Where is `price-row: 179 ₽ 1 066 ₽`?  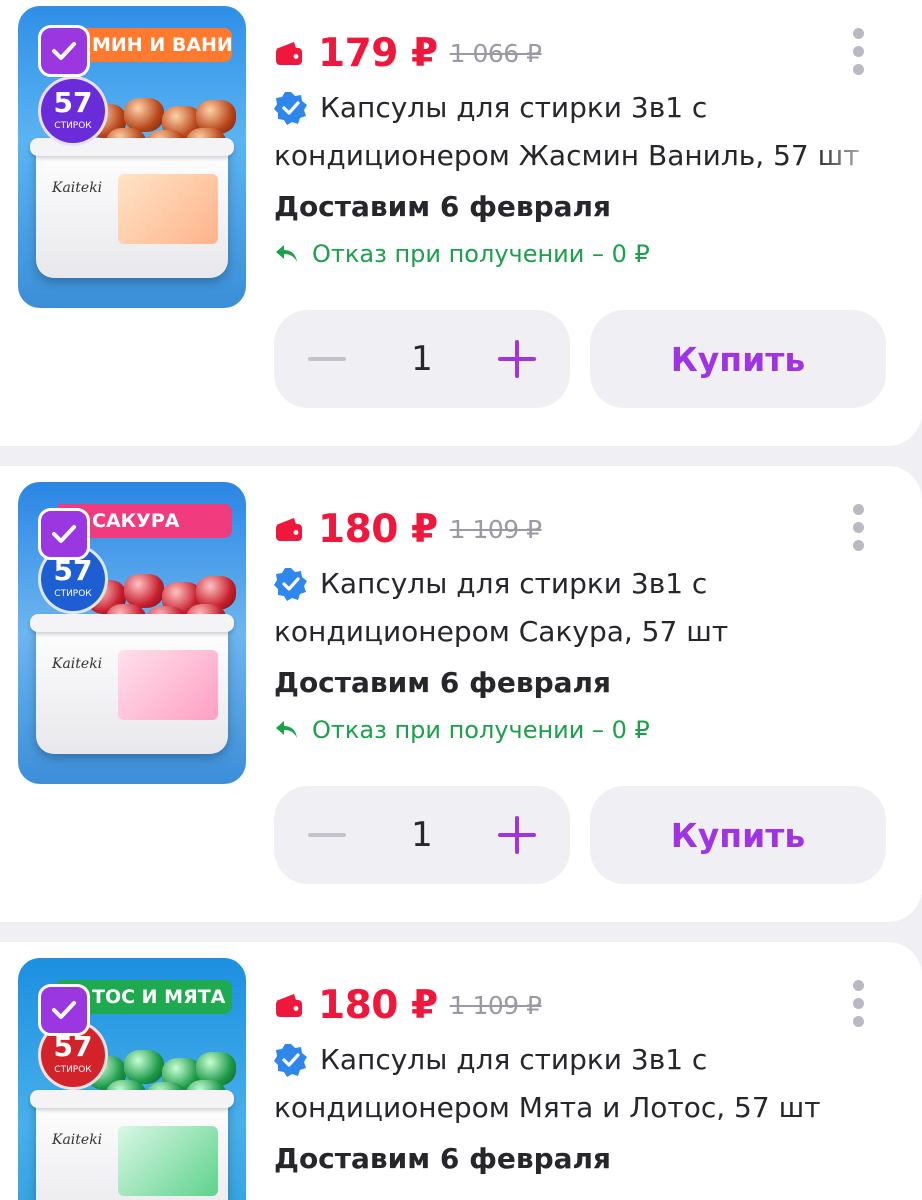
price-row: 179 ₽ 1 066 ₽ is located at coordinates (408, 53).